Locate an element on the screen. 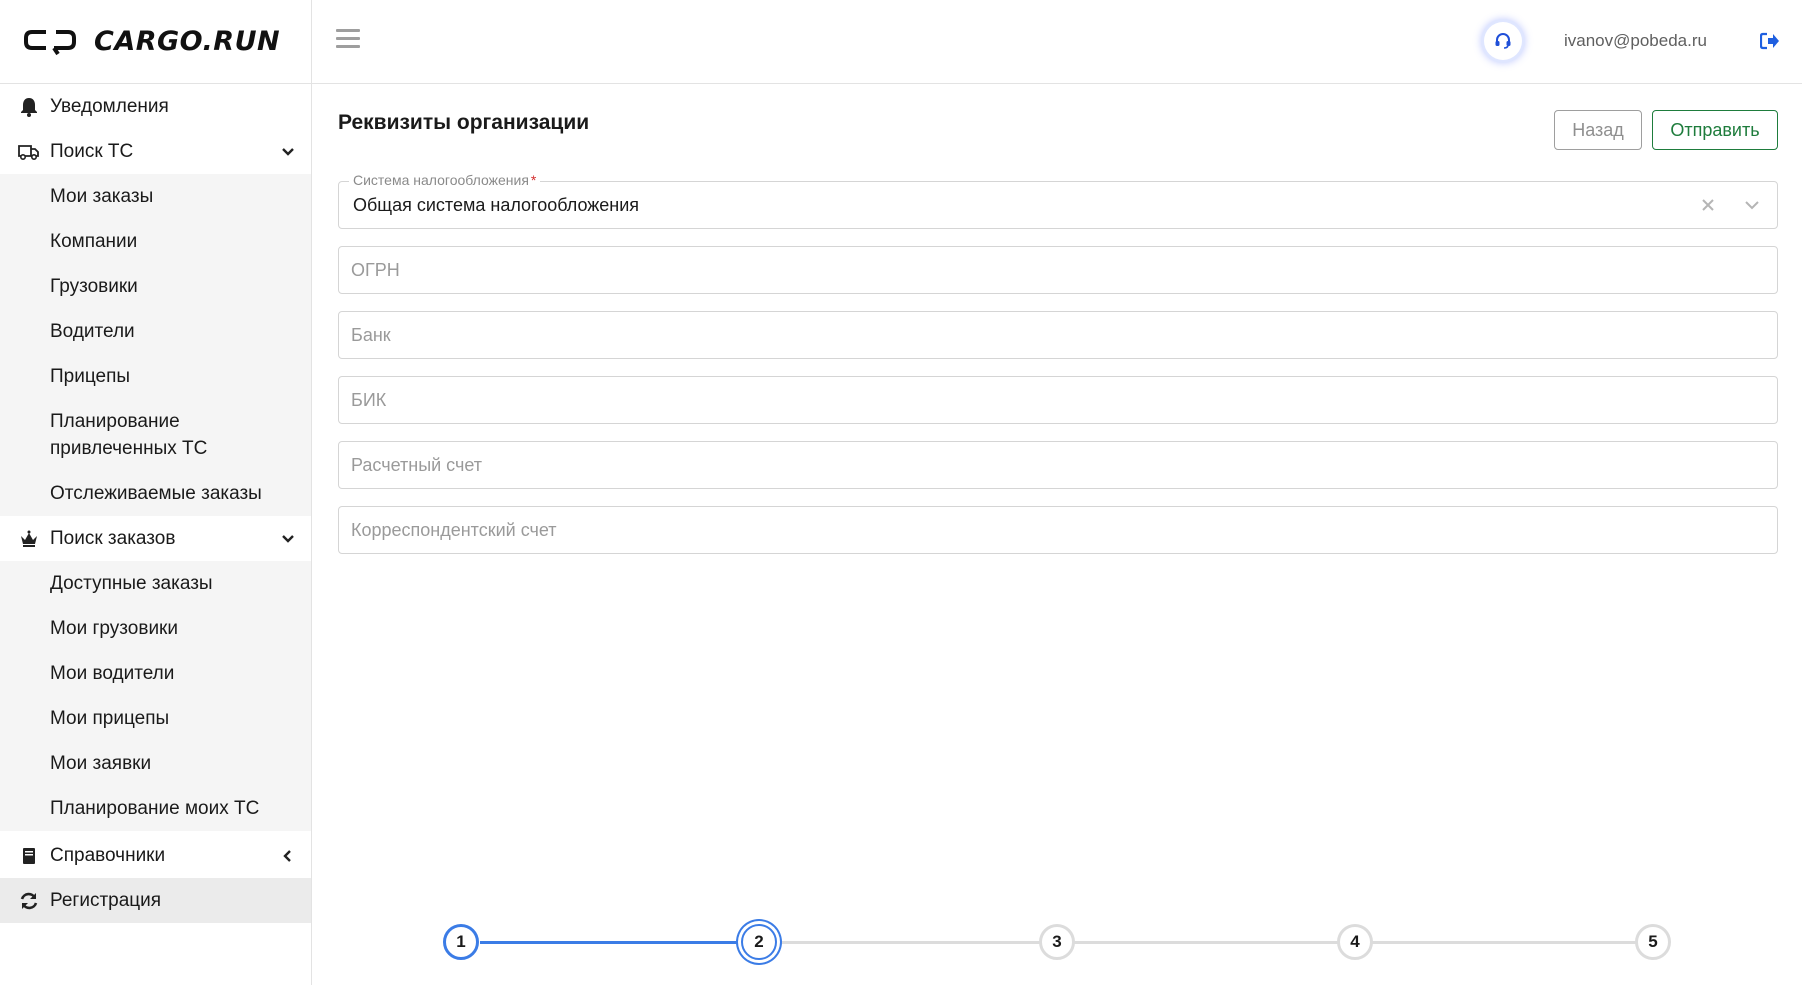 This screenshot has height=985, width=1802. brand-logo: CARGO.RUN is located at coordinates (155, 42).